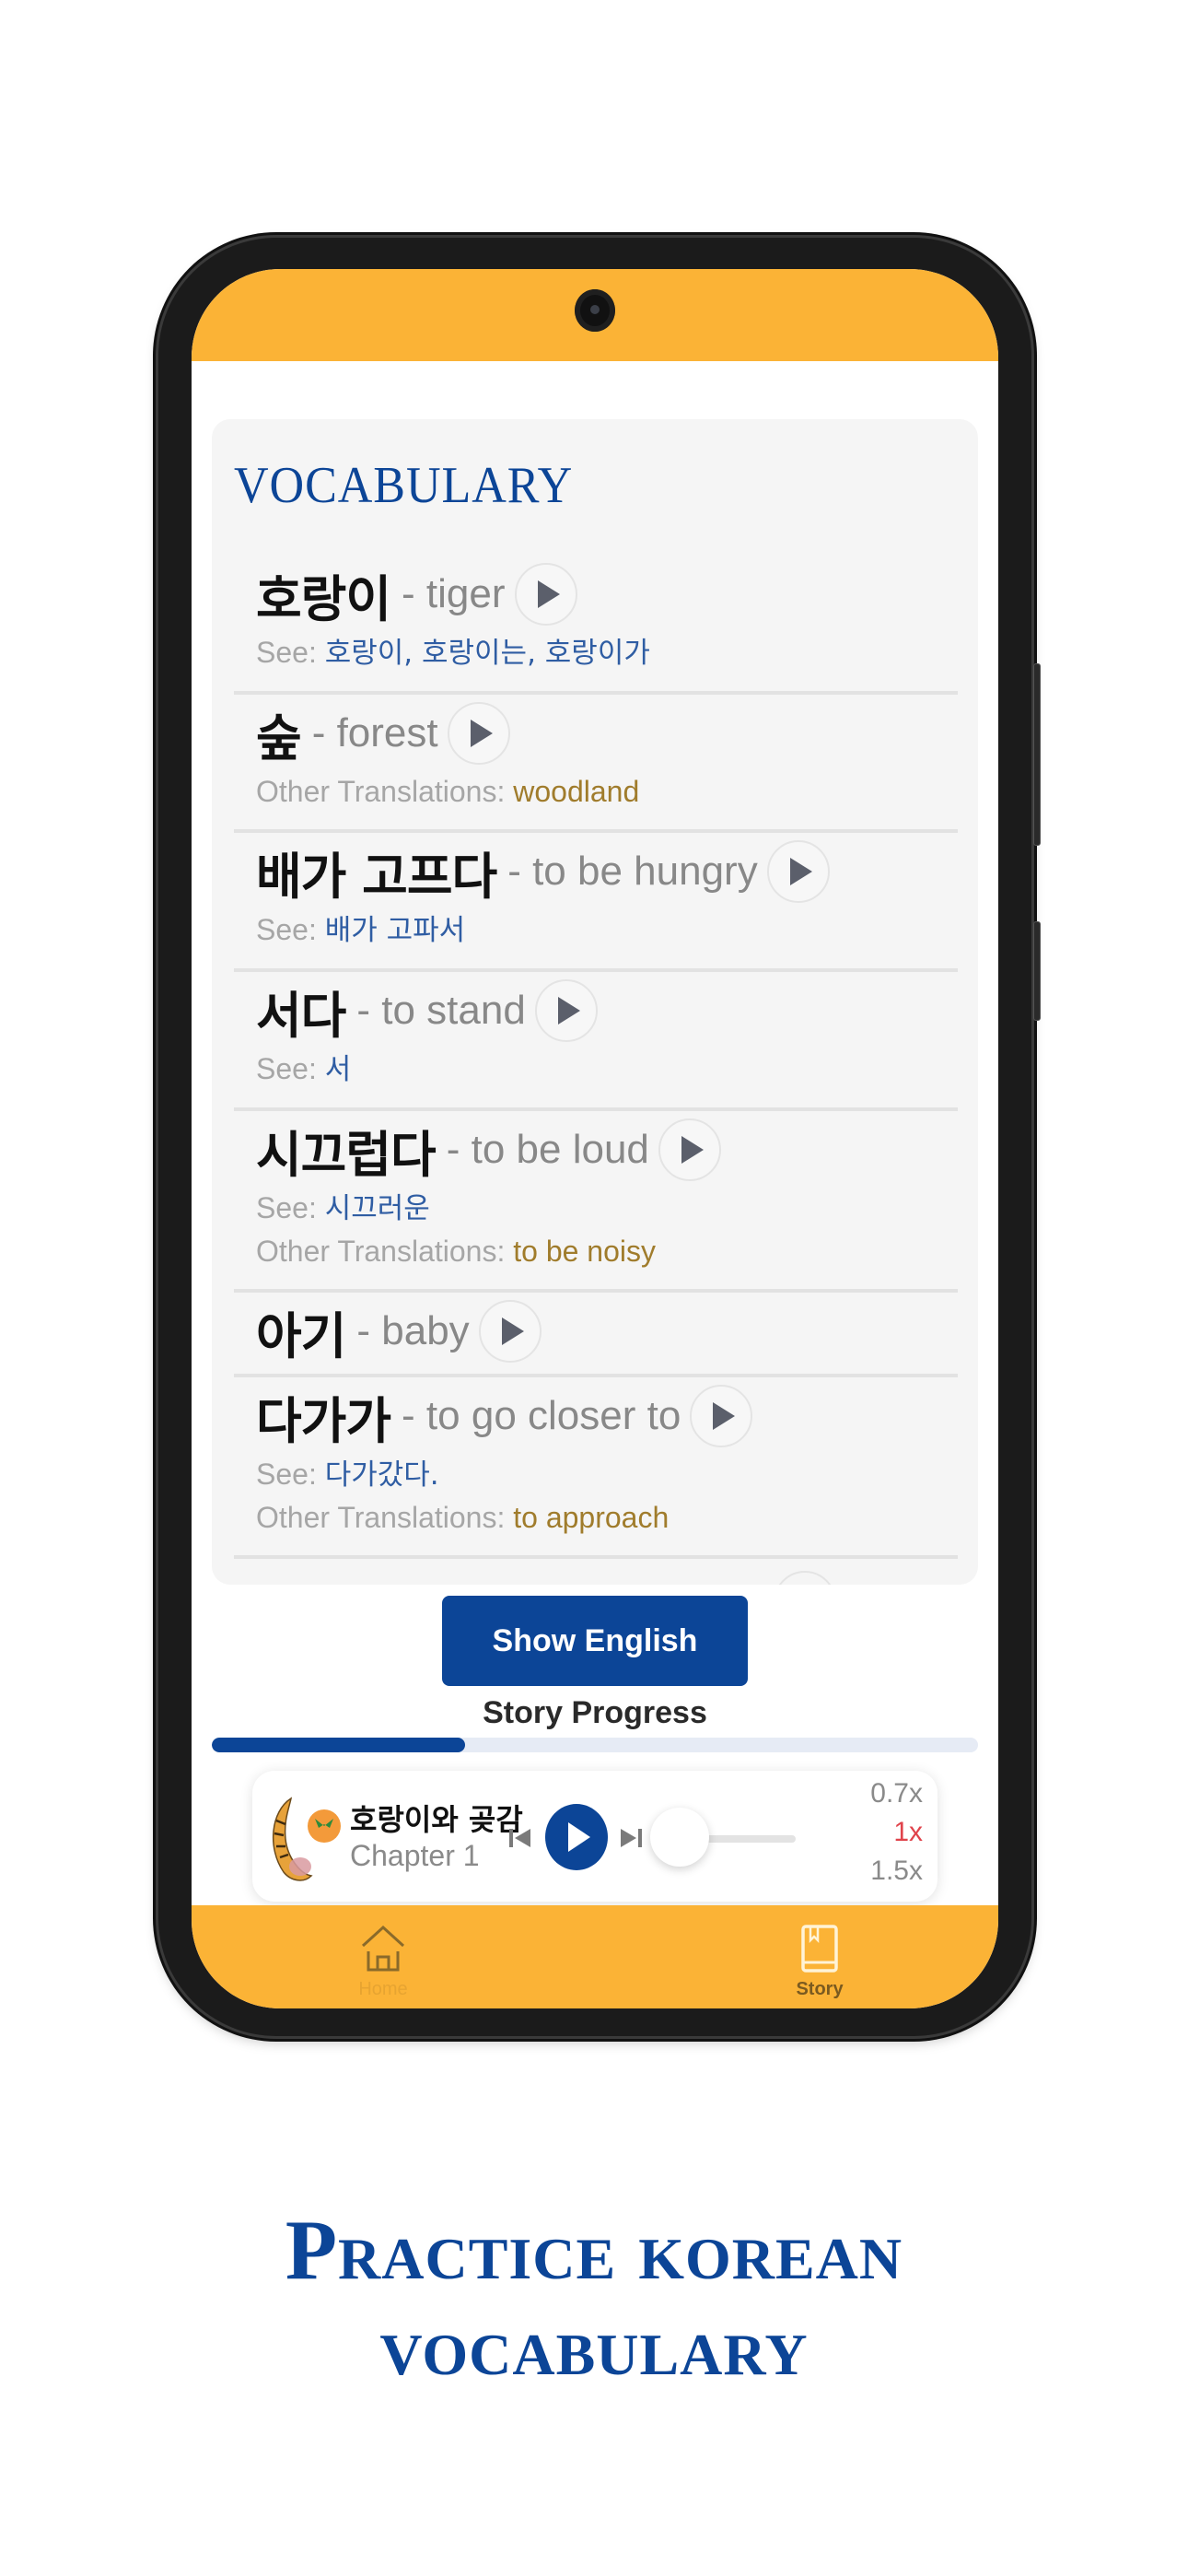  I want to click on nav-label-story: Story, so click(820, 1989).